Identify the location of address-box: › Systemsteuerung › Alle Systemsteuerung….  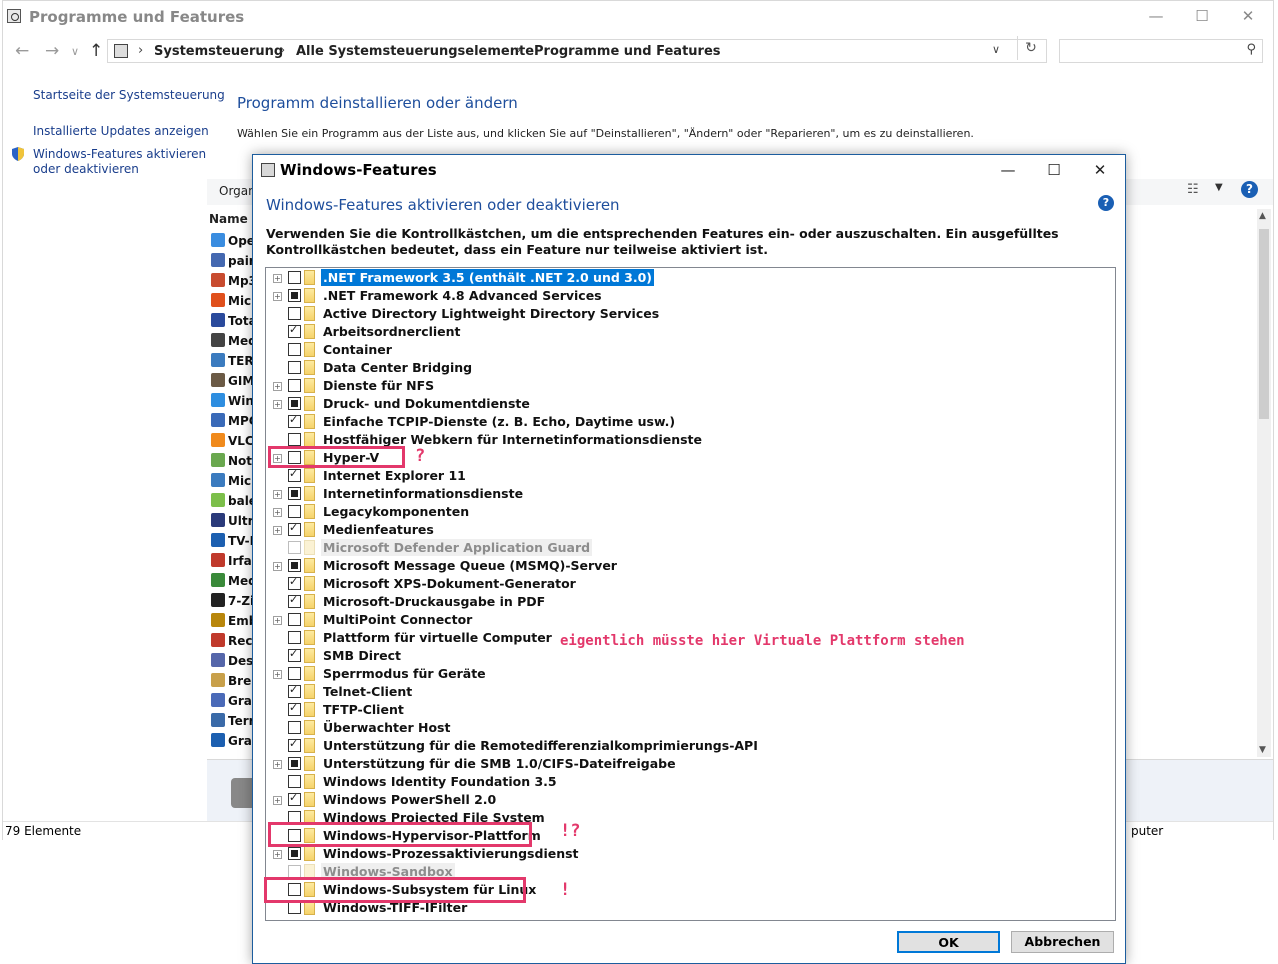
(577, 51).